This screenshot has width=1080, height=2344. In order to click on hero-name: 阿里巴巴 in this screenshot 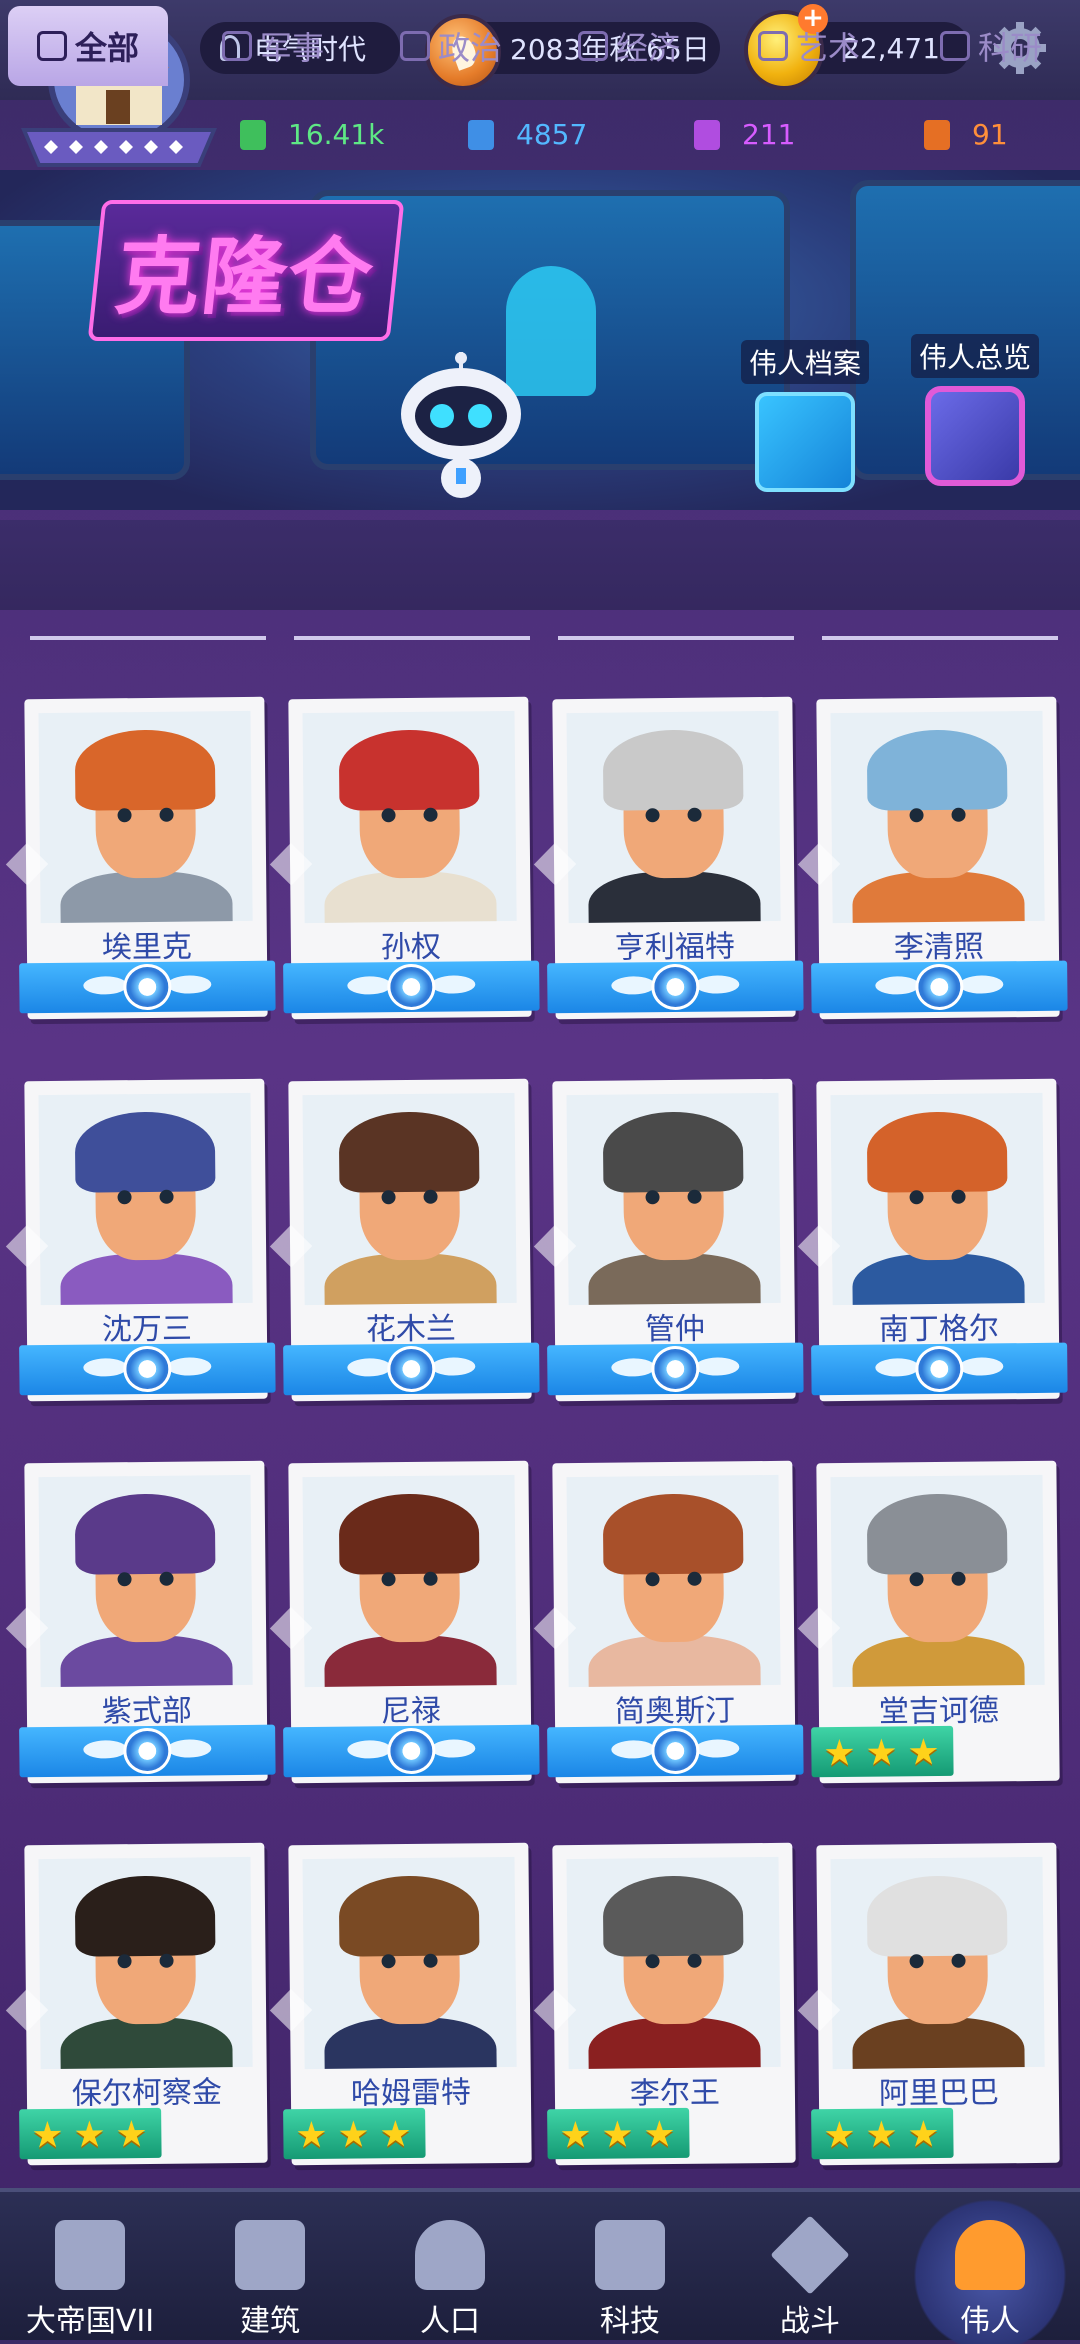, I will do `click(939, 2093)`.